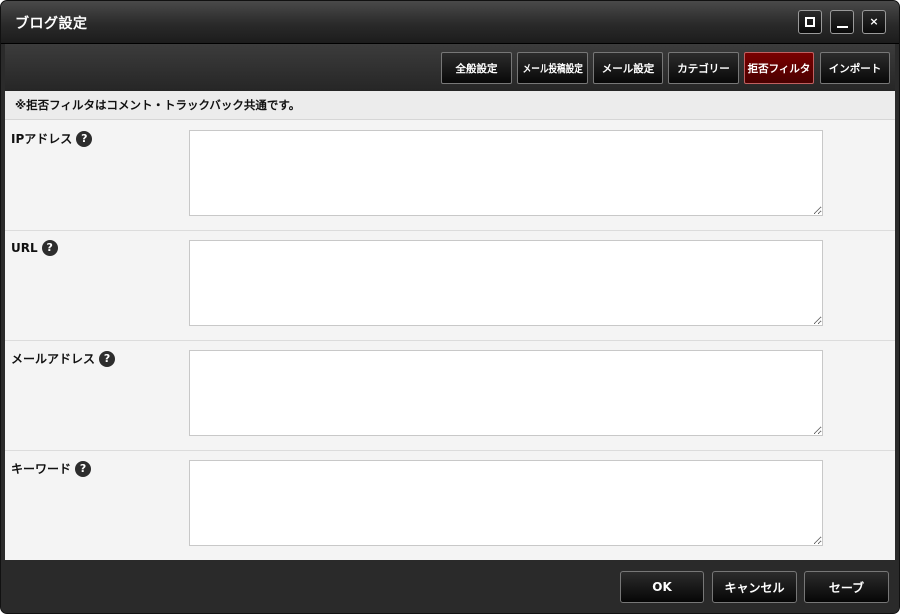  I want to click on tab-label: メール設定, so click(628, 68).